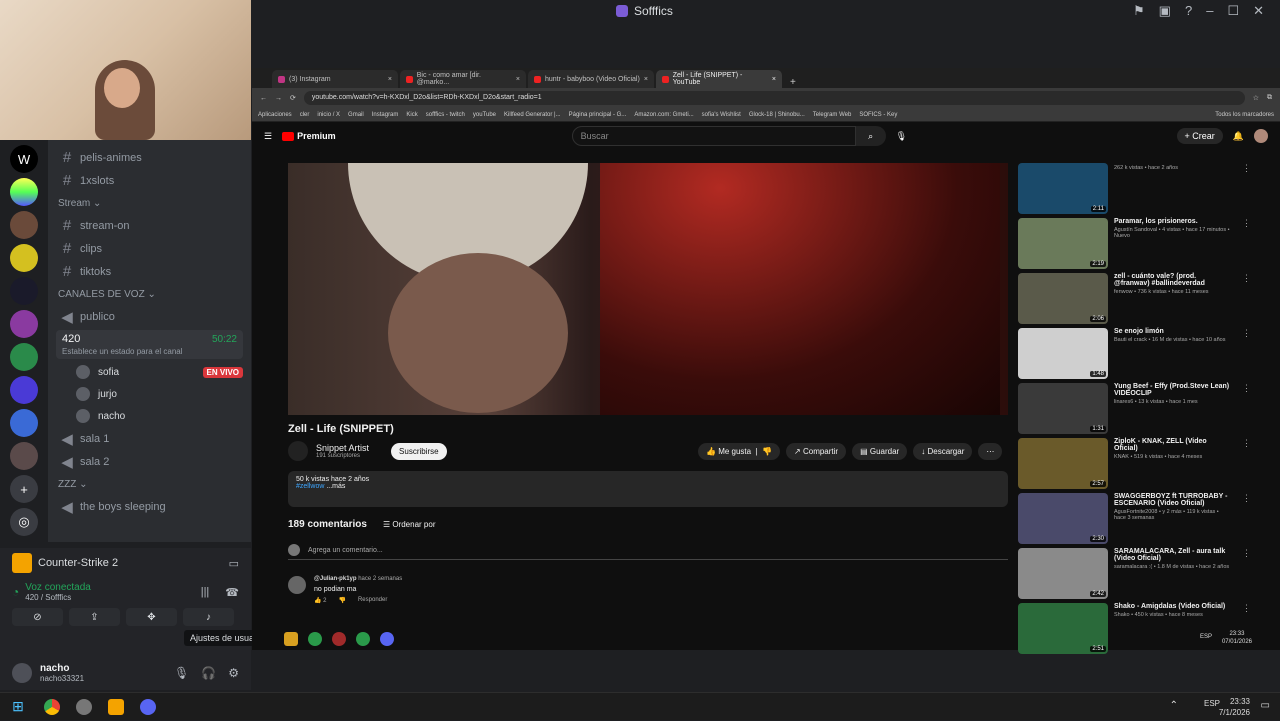 Image resolution: width=1280 pixels, height=721 pixels. I want to click on server-green-icon, so click(24, 357).